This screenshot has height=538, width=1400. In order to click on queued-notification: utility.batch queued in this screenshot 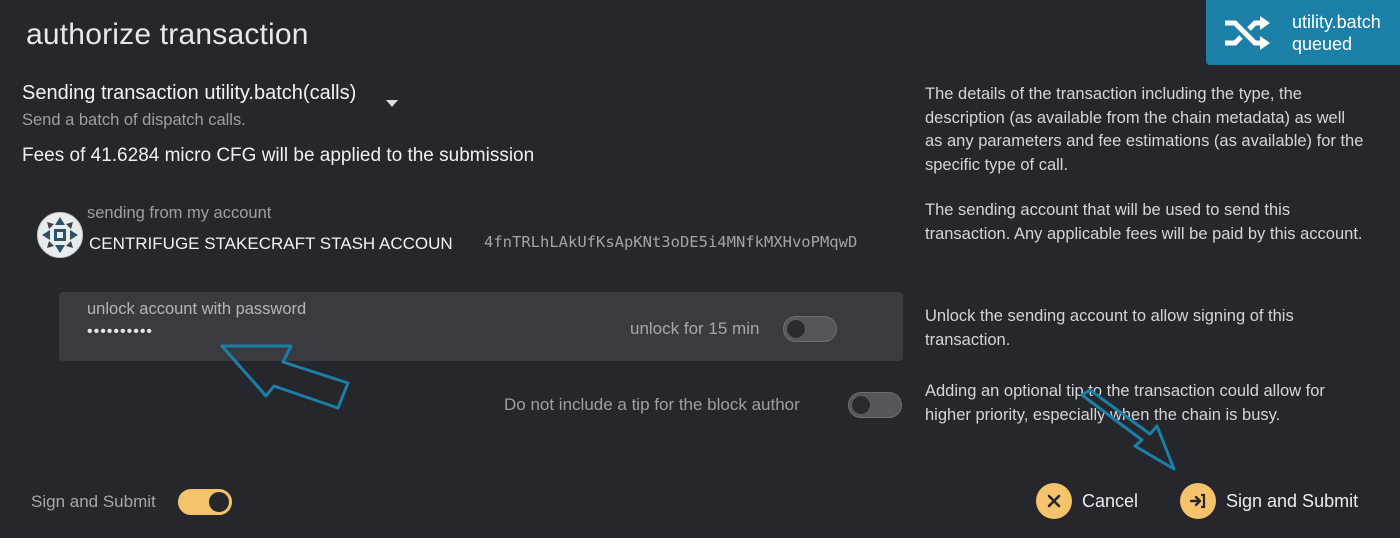, I will do `click(1303, 32)`.